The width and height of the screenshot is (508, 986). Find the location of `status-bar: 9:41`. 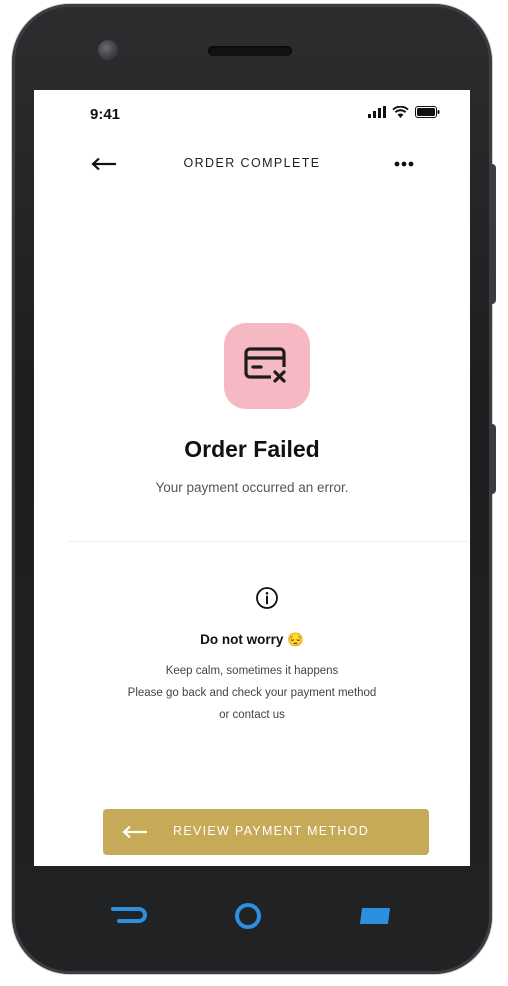

status-bar: 9:41 is located at coordinates (252, 112).